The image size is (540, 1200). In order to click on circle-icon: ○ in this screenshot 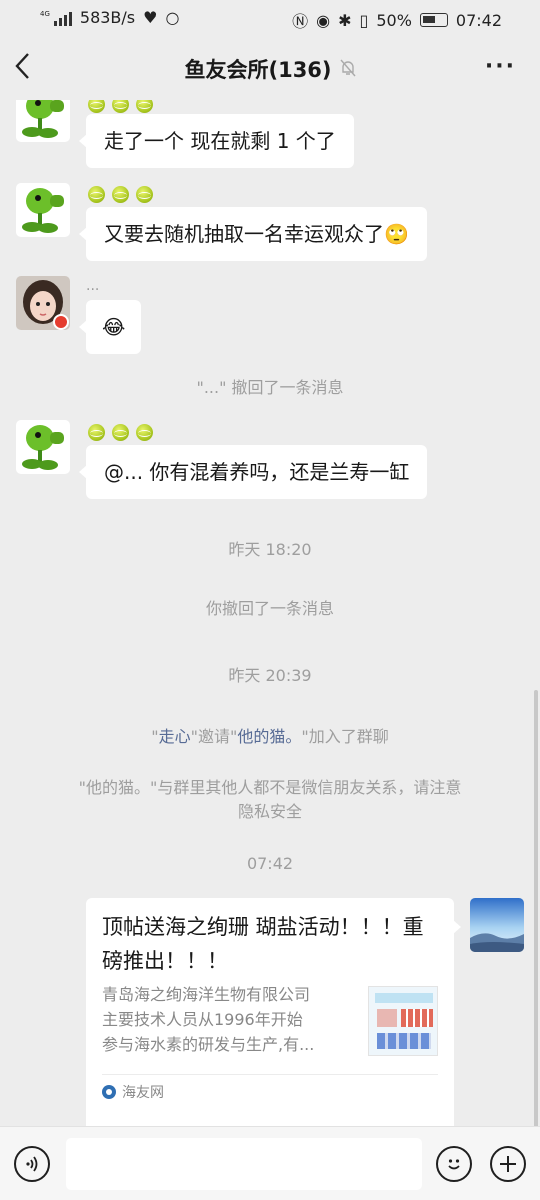, I will do `click(172, 17)`.